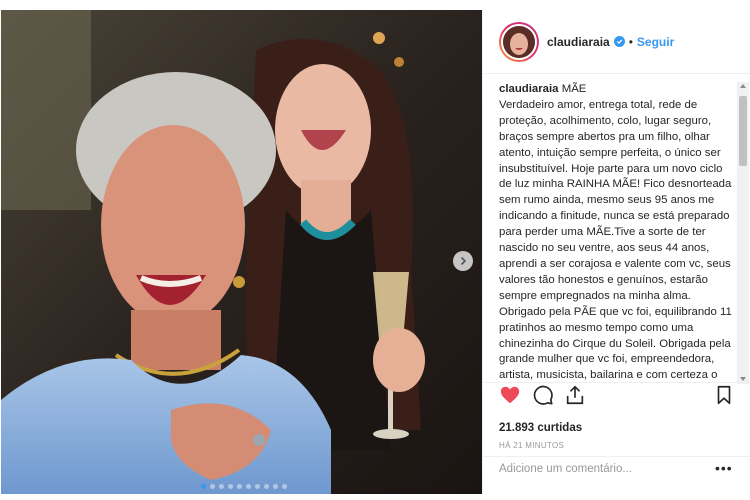  I want to click on chevron-right-icon, so click(463, 261).